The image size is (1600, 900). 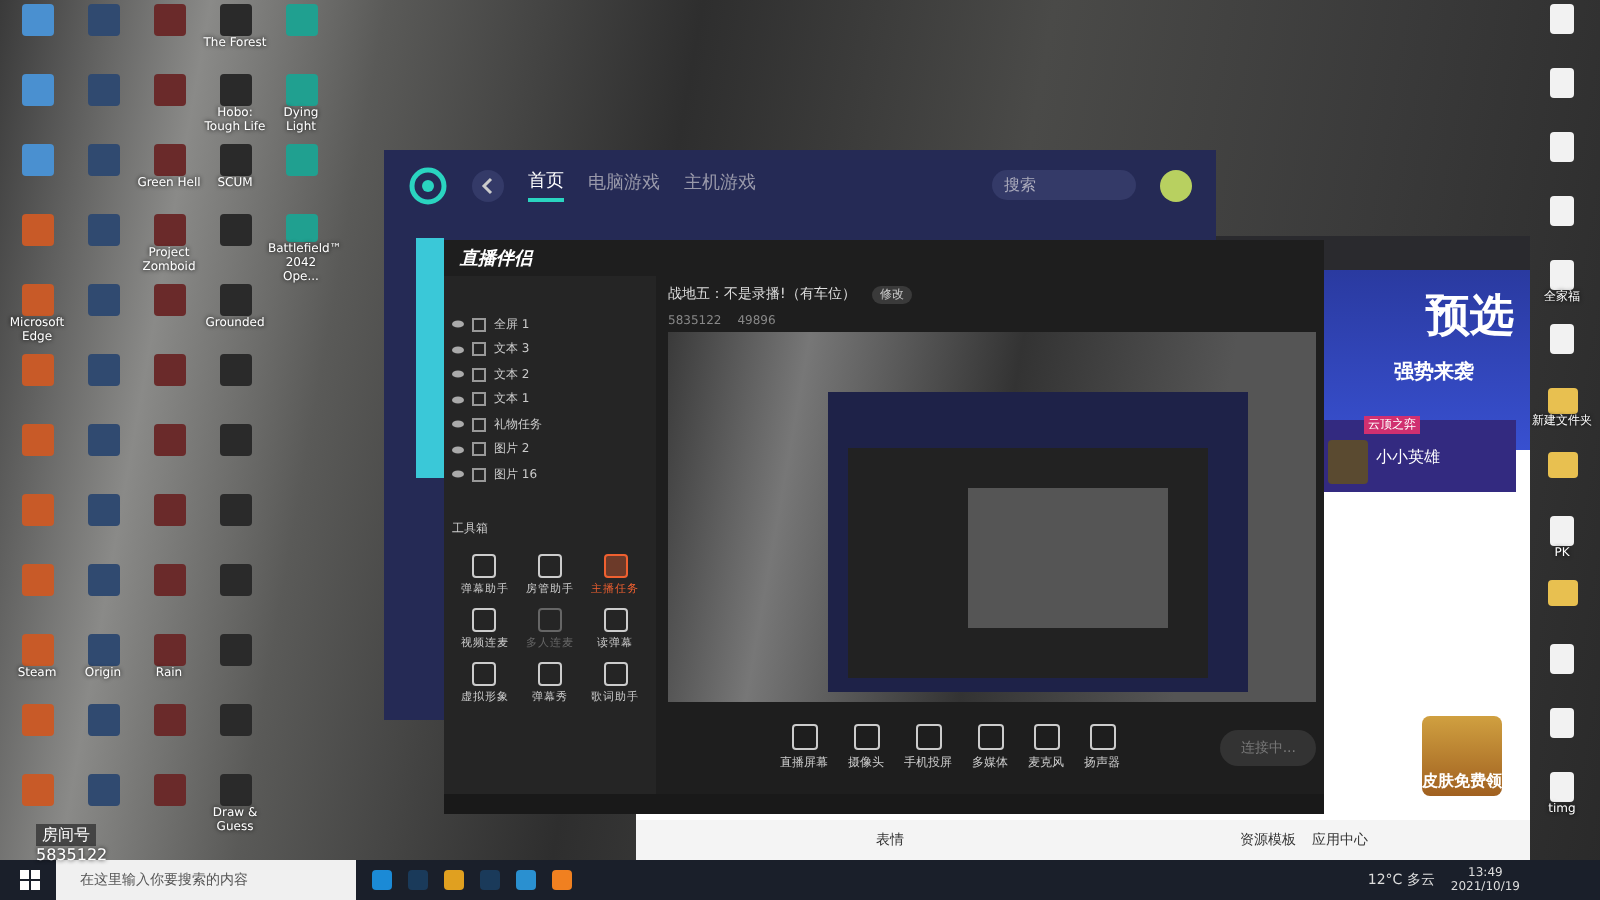 I want to click on app-logo: 直播伴侣, so click(x=496, y=258).